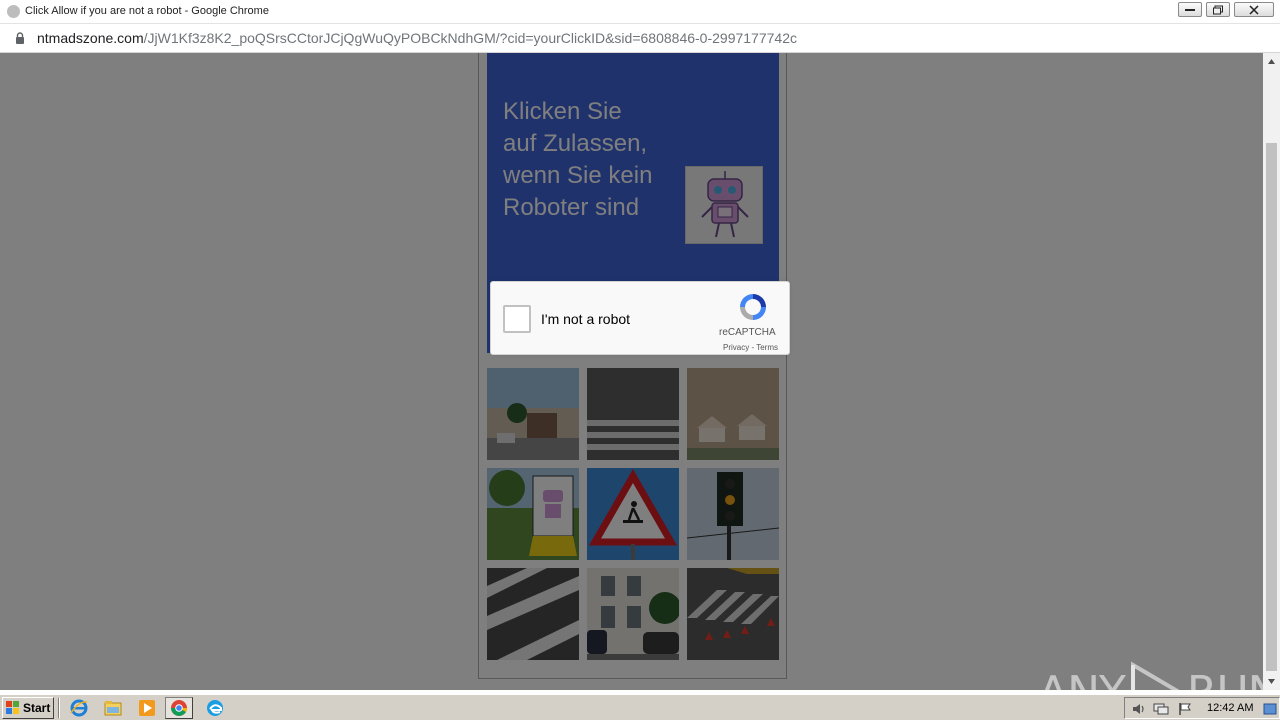  I want to click on close-icon, so click(1254, 9).